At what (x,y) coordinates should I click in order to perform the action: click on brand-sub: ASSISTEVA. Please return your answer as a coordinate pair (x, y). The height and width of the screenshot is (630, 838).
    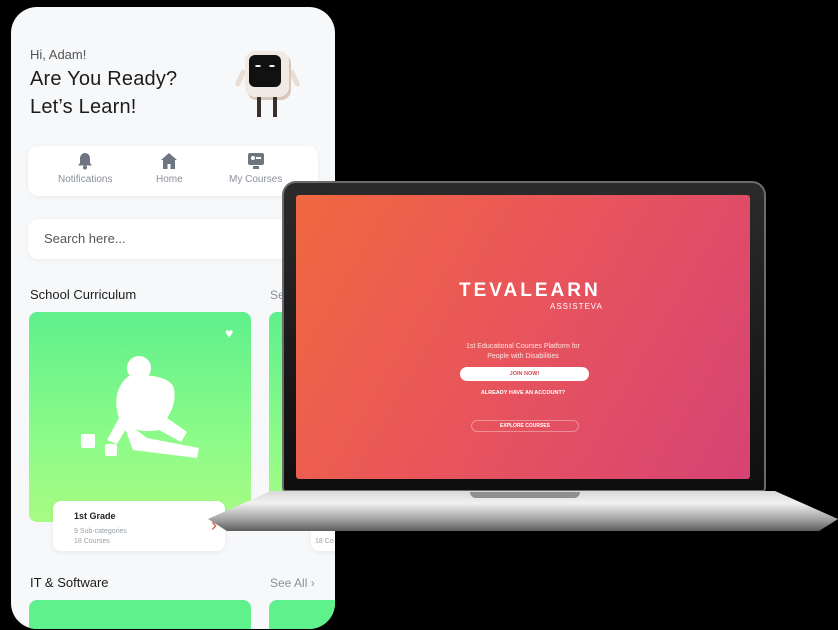
    Looking at the image, I should click on (576, 306).